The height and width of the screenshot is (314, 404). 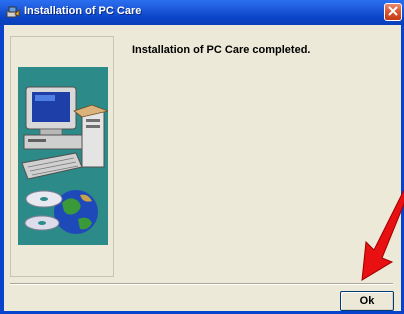 I want to click on title-bar: Installation of PC Care, so click(x=202, y=12).